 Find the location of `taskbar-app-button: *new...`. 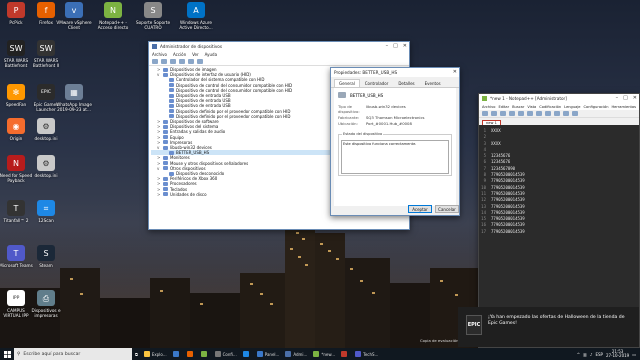

taskbar-app-button: *new... is located at coordinates (324, 354).